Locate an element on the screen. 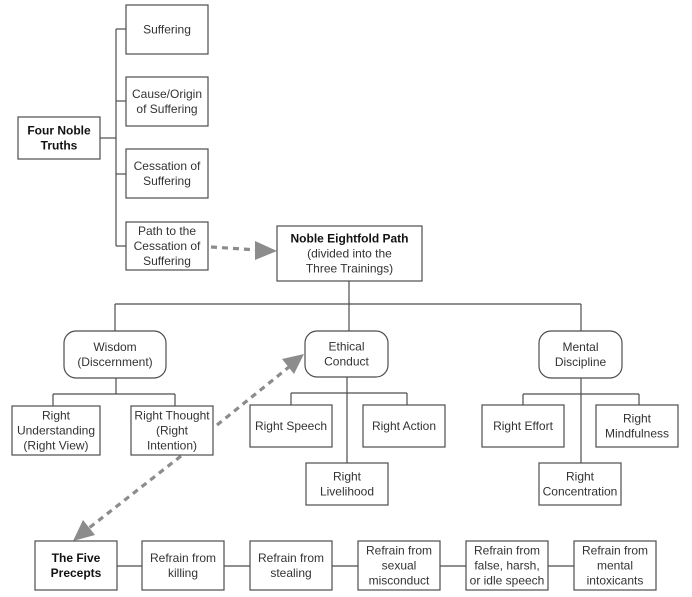 This screenshot has height=597, width=692. node-label-line: Conduct is located at coordinates (346, 362).